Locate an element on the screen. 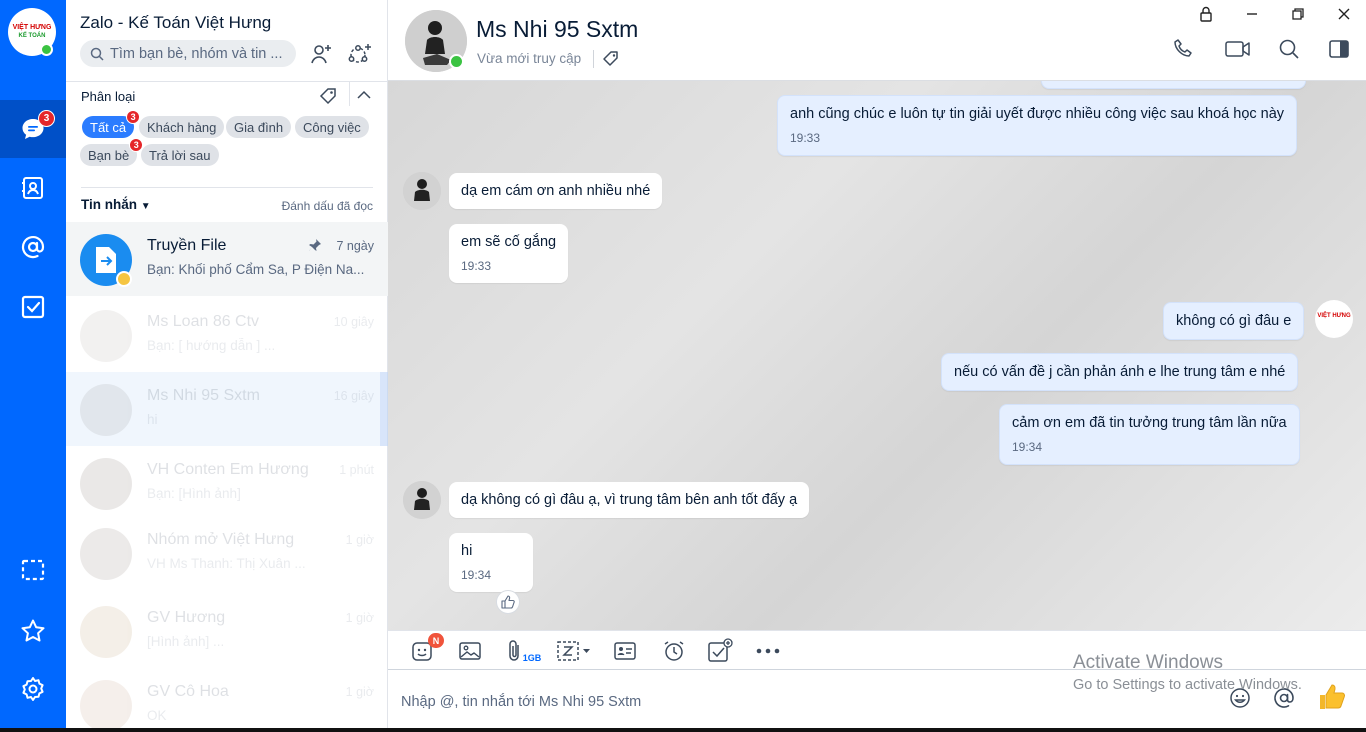 The image size is (1366, 732). minimize-button is located at coordinates (1252, 14).